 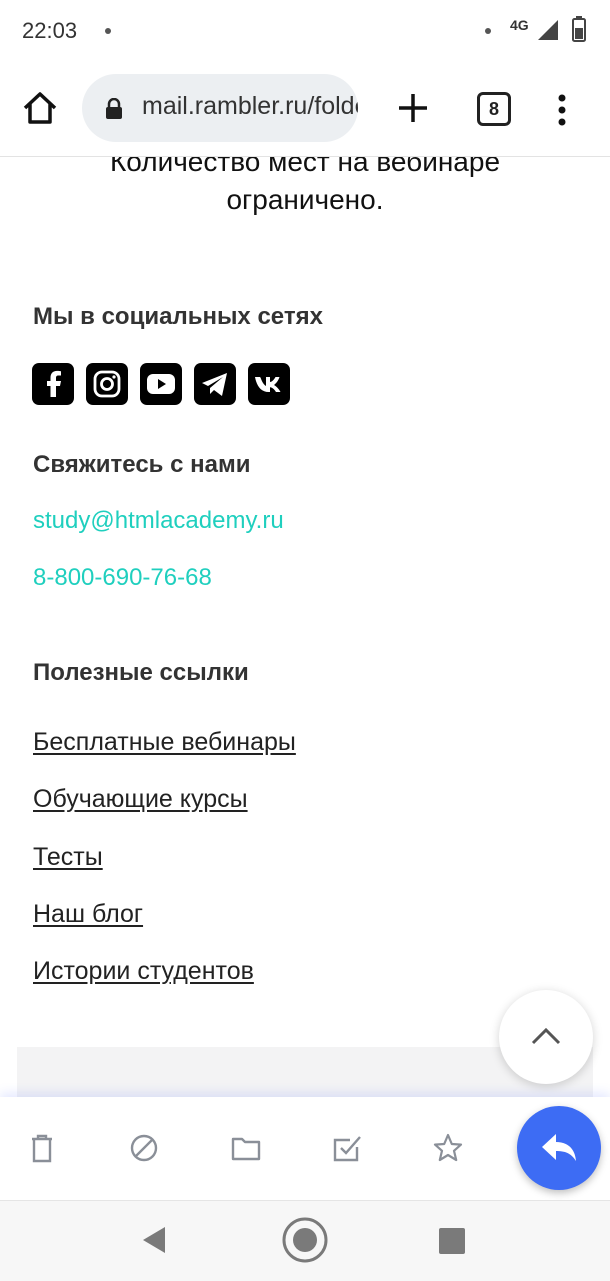 I want to click on useful-links-title: Полезные ссылки, so click(x=141, y=672).